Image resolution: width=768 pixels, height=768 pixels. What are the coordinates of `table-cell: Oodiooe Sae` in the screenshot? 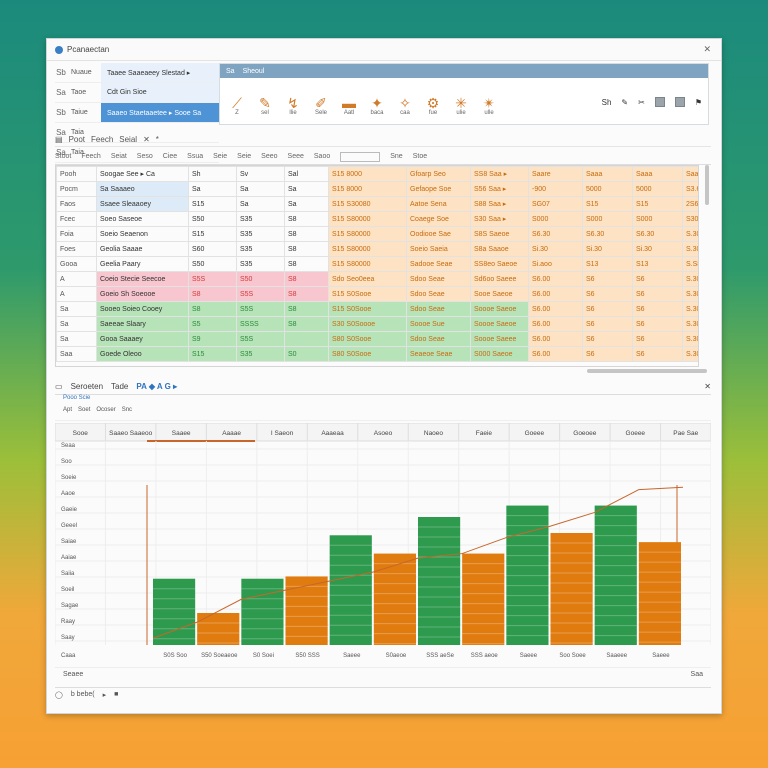 It's located at (438, 234).